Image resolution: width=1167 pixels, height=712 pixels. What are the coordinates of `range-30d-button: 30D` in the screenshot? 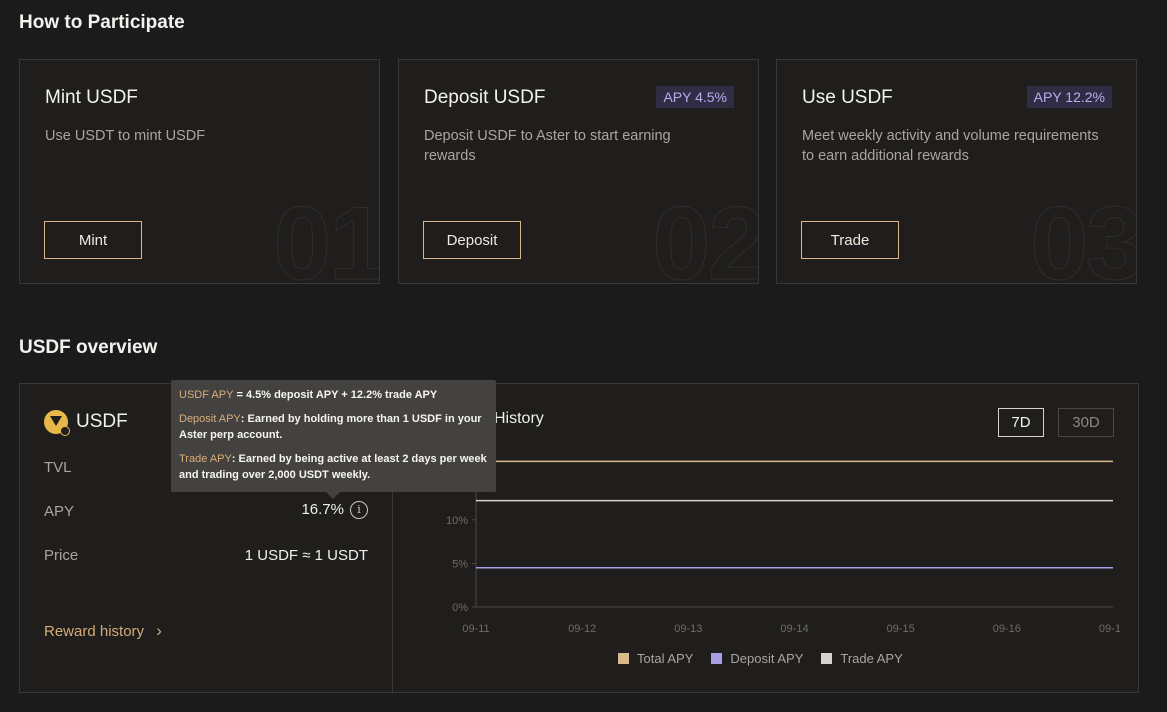 It's located at (1086, 422).